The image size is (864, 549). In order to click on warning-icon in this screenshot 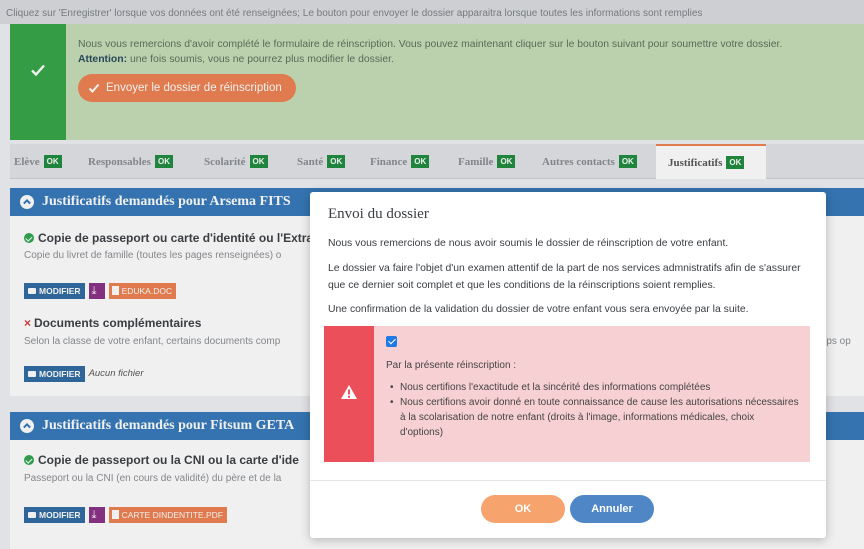, I will do `click(349, 392)`.